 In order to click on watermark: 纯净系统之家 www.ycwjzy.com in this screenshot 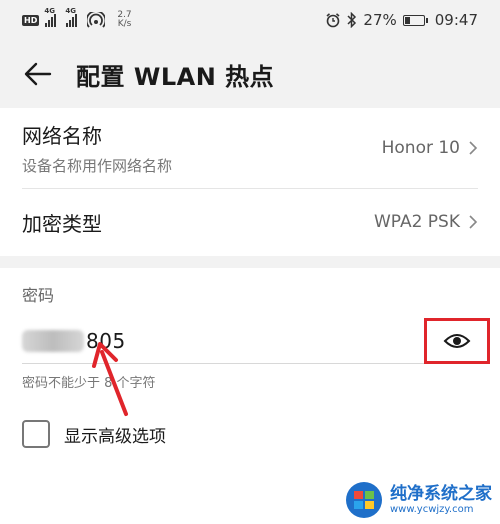, I will do `click(418, 500)`.